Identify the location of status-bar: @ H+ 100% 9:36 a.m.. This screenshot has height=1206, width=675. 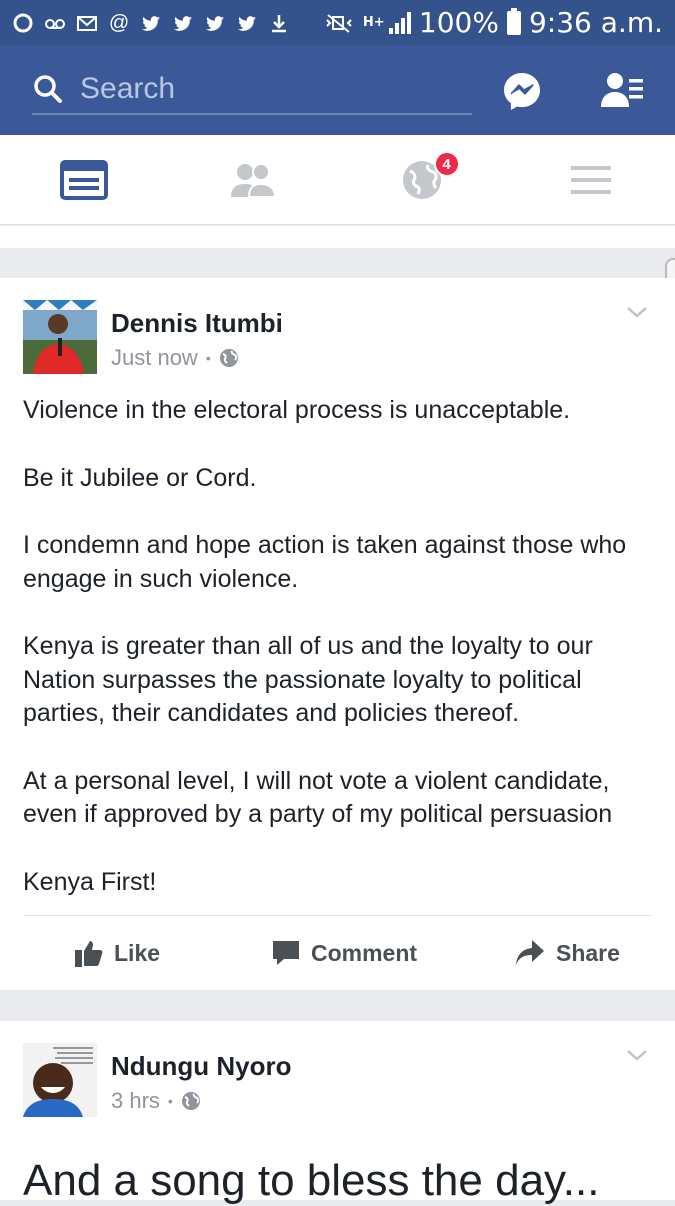
(337, 22).